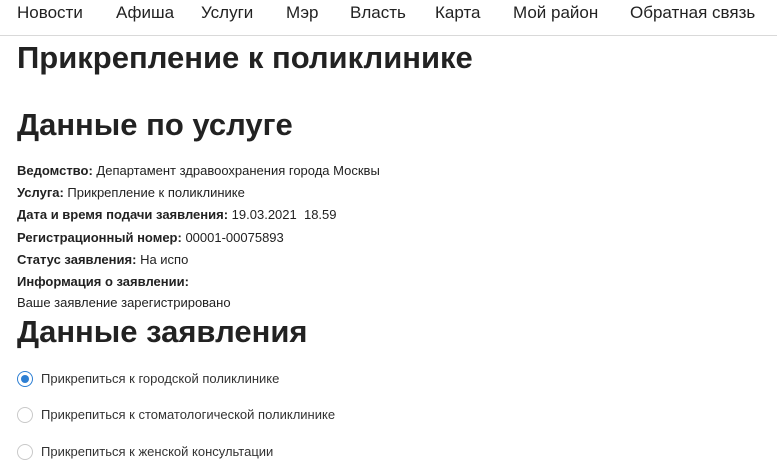  I want to click on field-application-info: Информация о заявлении:, so click(103, 282).